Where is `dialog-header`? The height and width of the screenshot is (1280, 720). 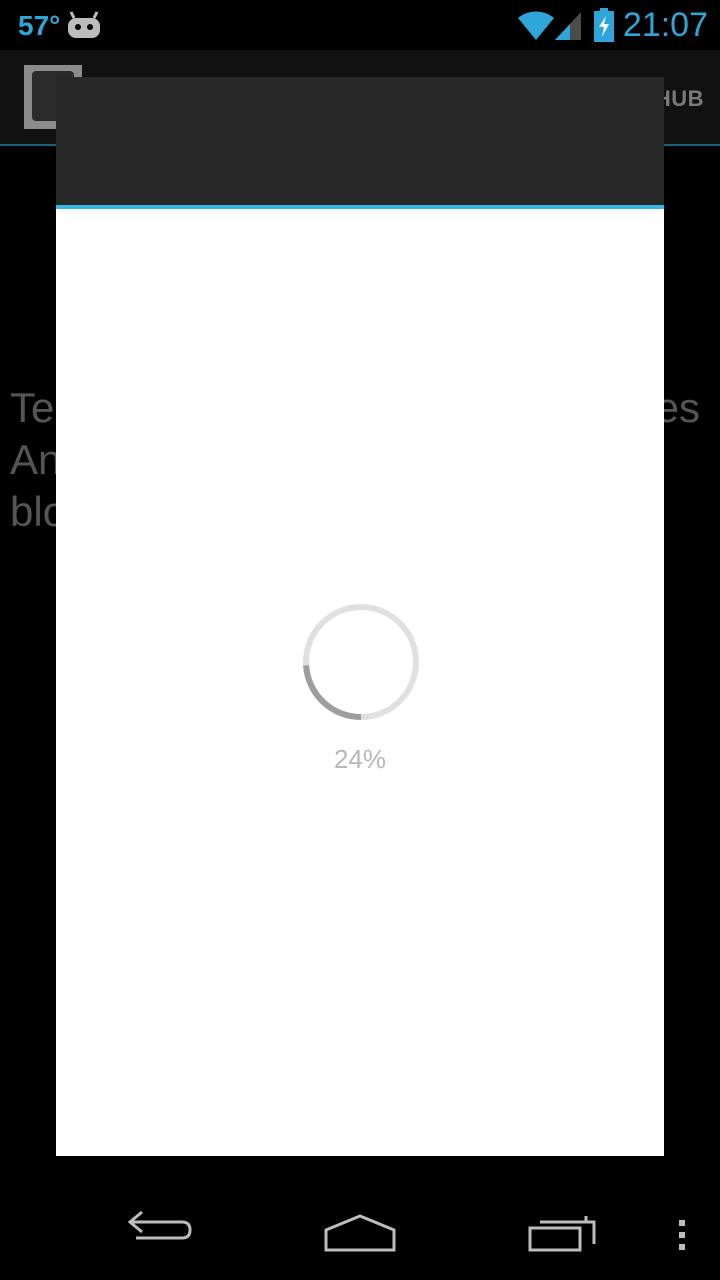 dialog-header is located at coordinates (360, 143).